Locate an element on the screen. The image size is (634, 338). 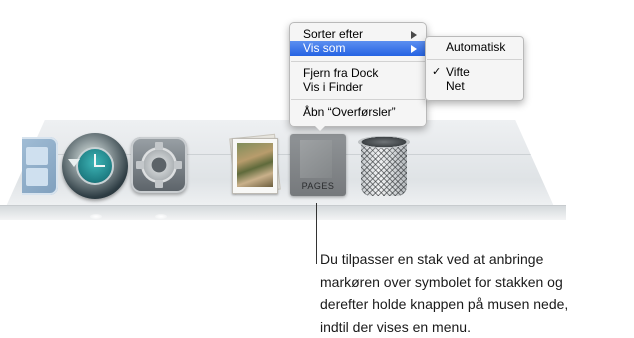
submenu-item-fan: ✓ Vifte is located at coordinates (474, 72).